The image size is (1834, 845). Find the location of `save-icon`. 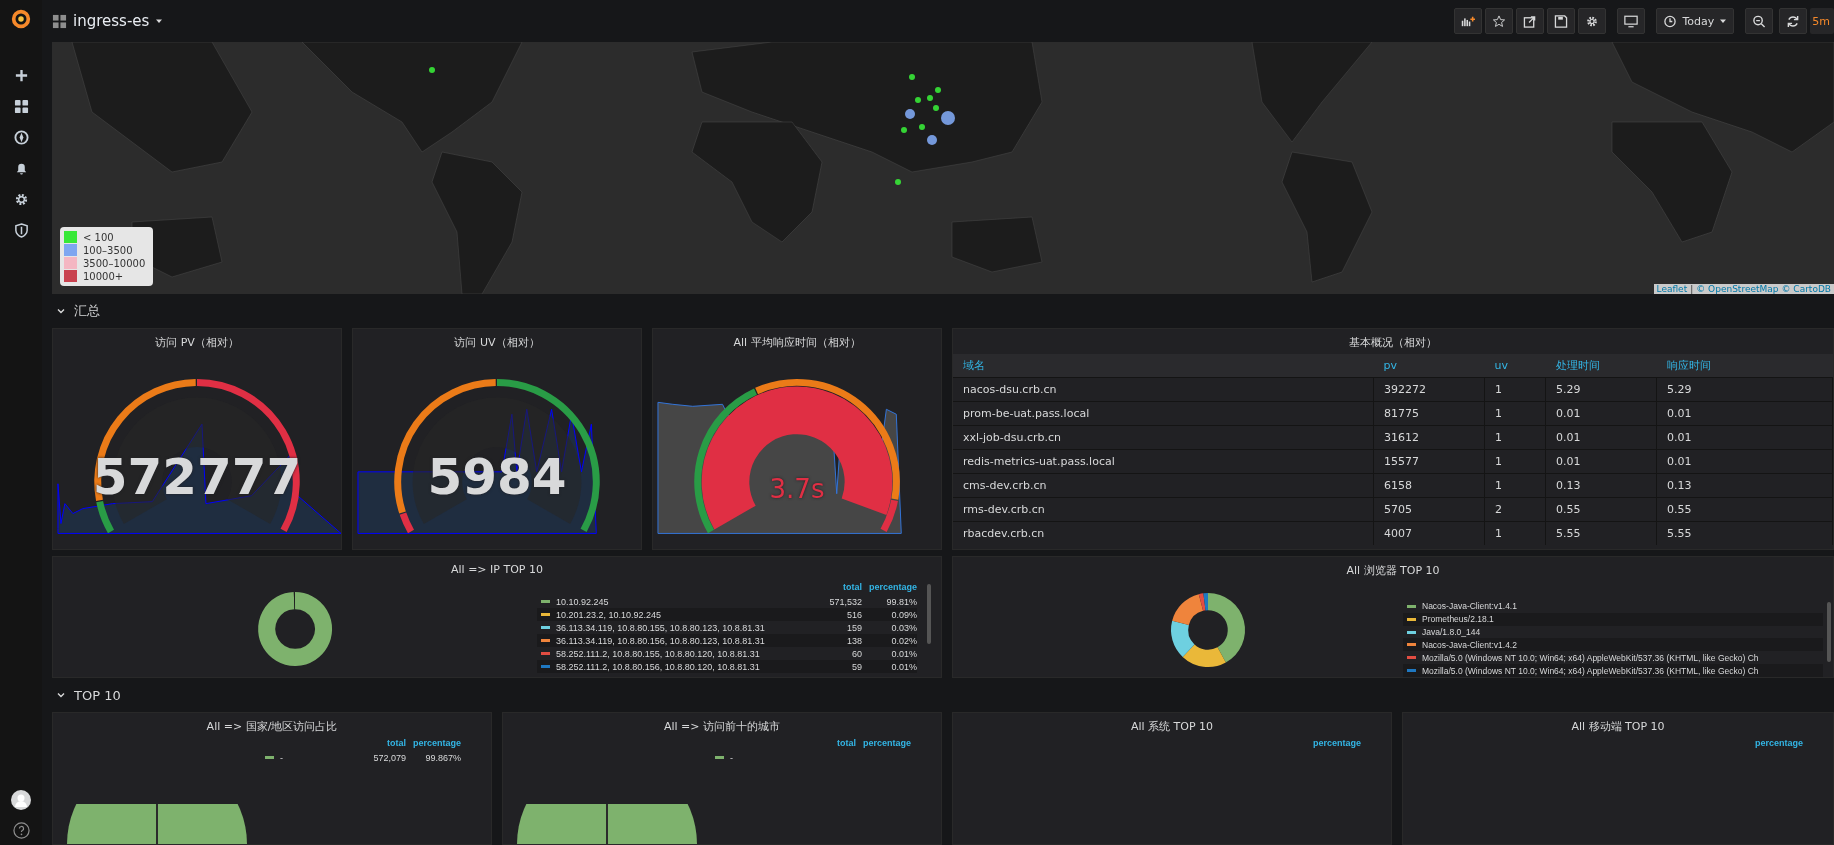

save-icon is located at coordinates (1561, 21).